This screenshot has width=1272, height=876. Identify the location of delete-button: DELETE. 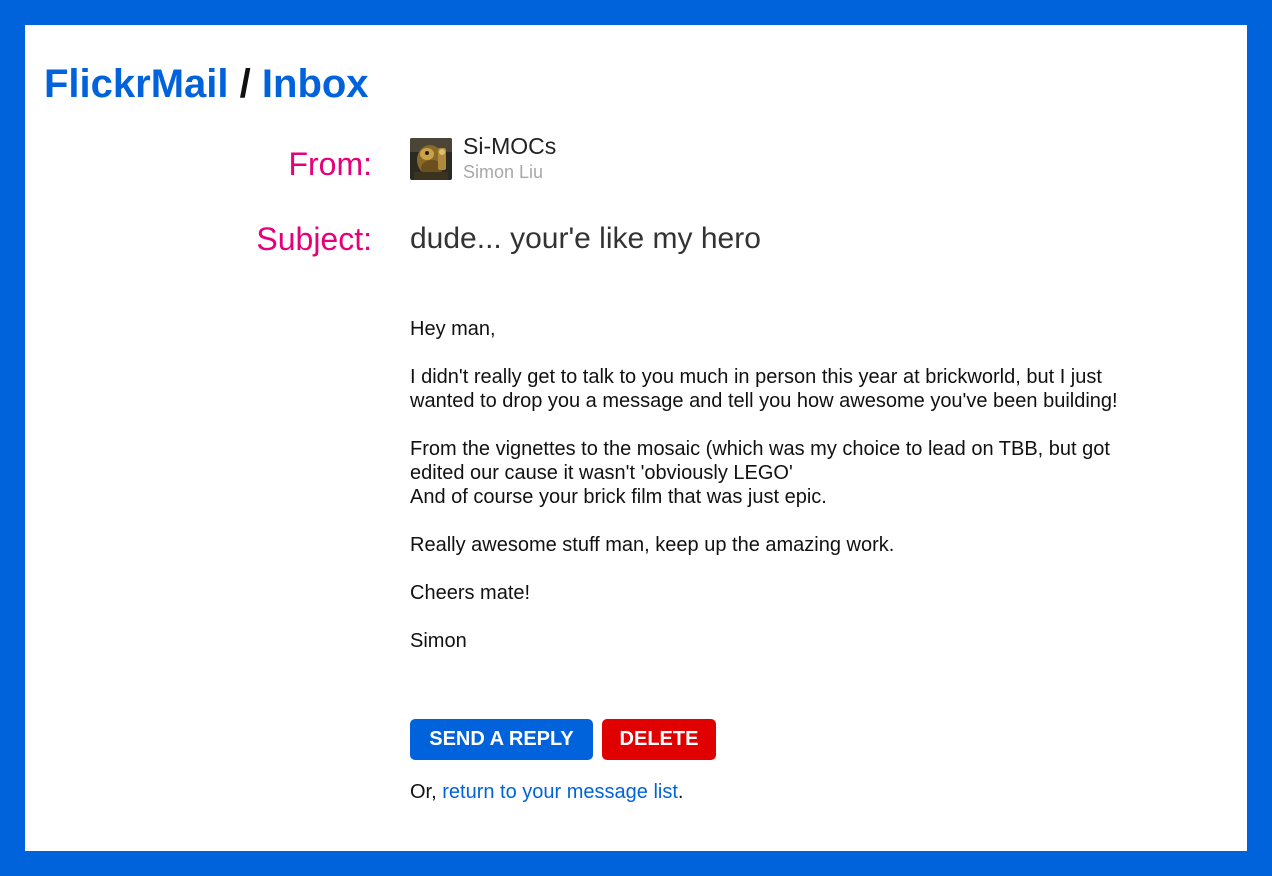
(659, 739).